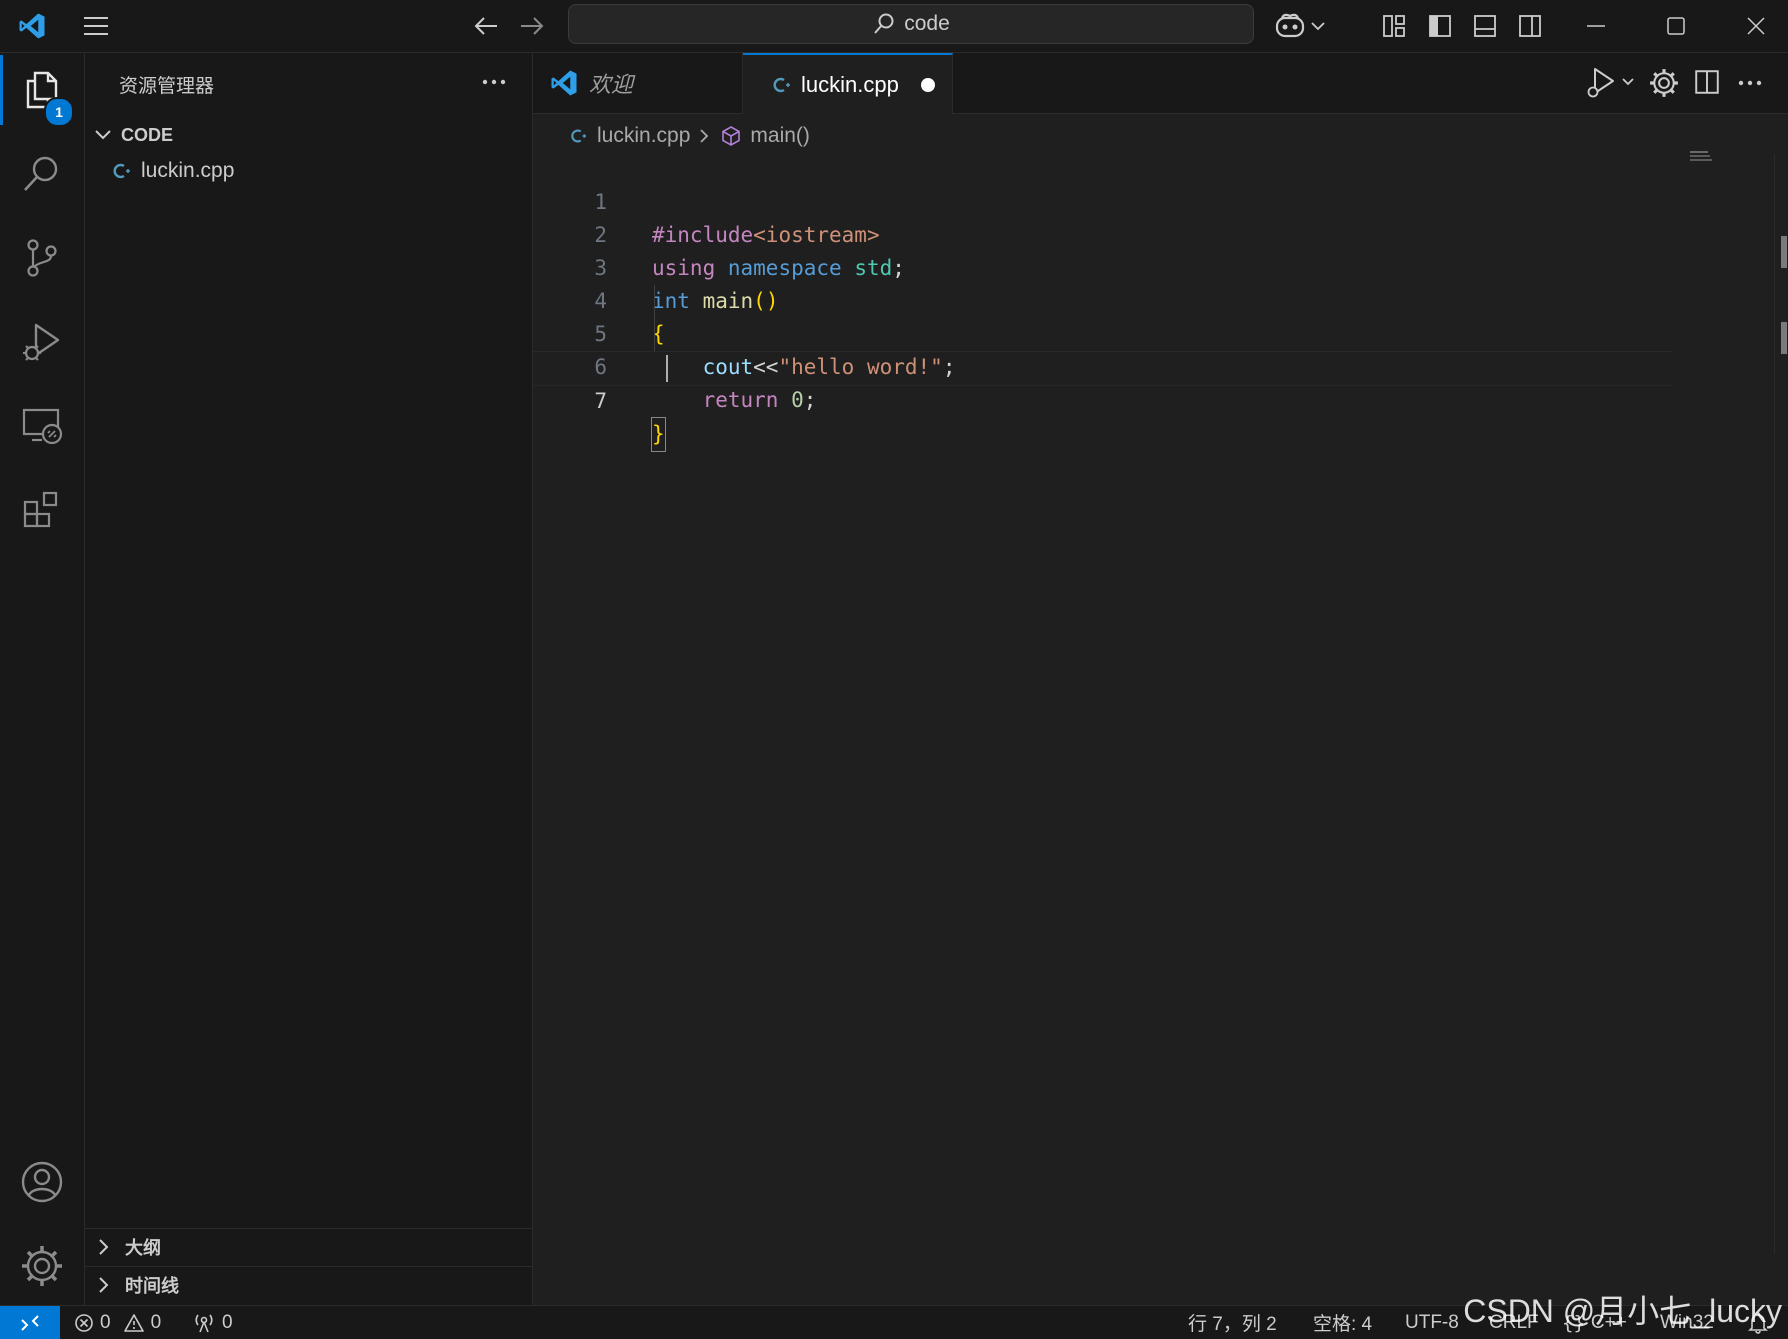  What do you see at coordinates (84, 1323) in the screenshot?
I see `error-icon` at bounding box center [84, 1323].